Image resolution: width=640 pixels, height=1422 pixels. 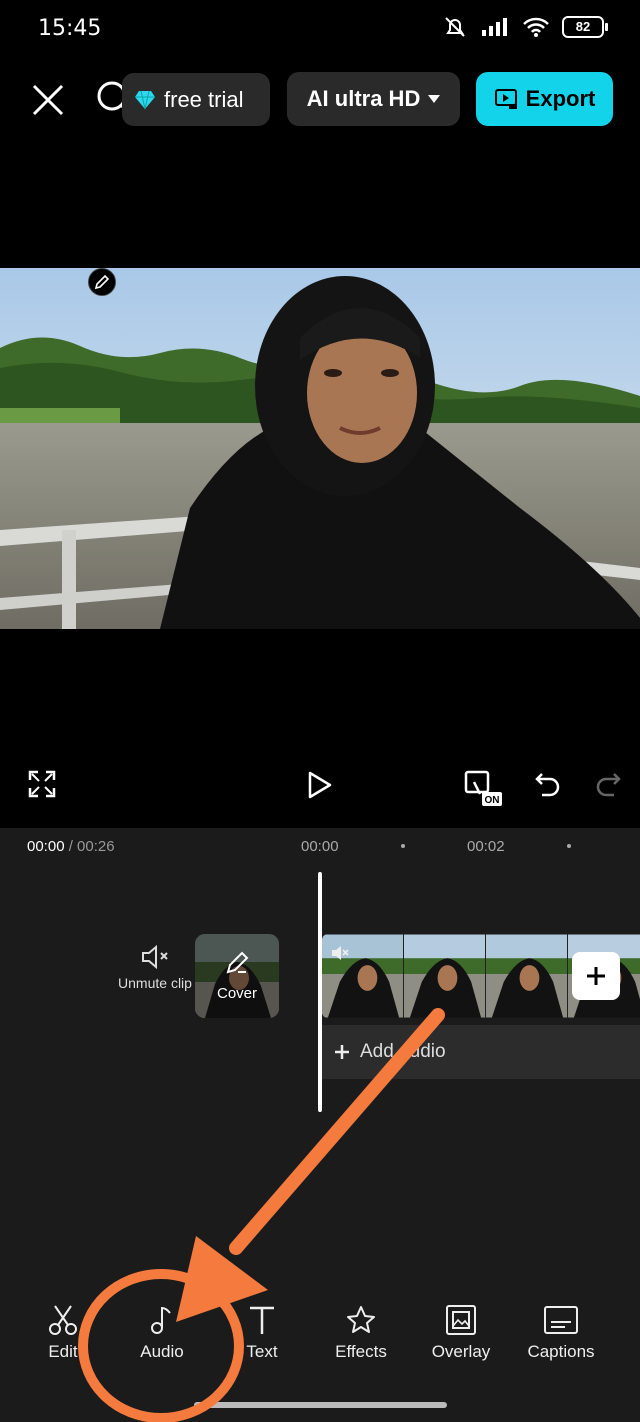 I want to click on status-icons: 82, so click(x=525, y=27).